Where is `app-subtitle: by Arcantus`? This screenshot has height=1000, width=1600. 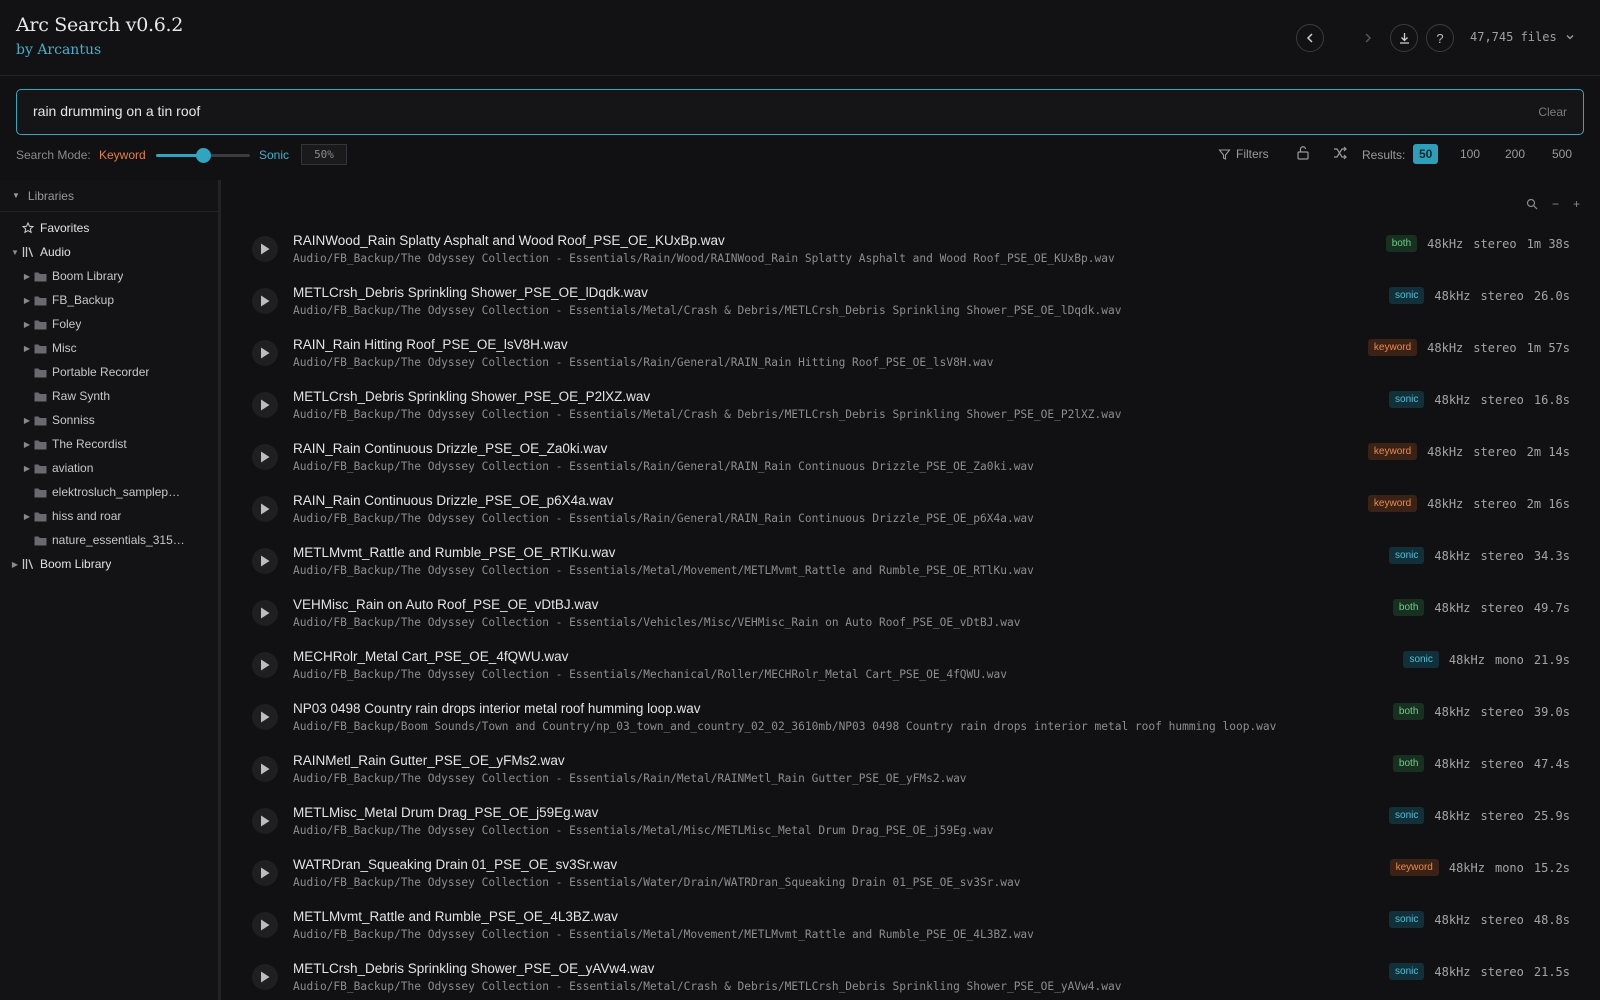 app-subtitle: by Arcantus is located at coordinates (58, 50).